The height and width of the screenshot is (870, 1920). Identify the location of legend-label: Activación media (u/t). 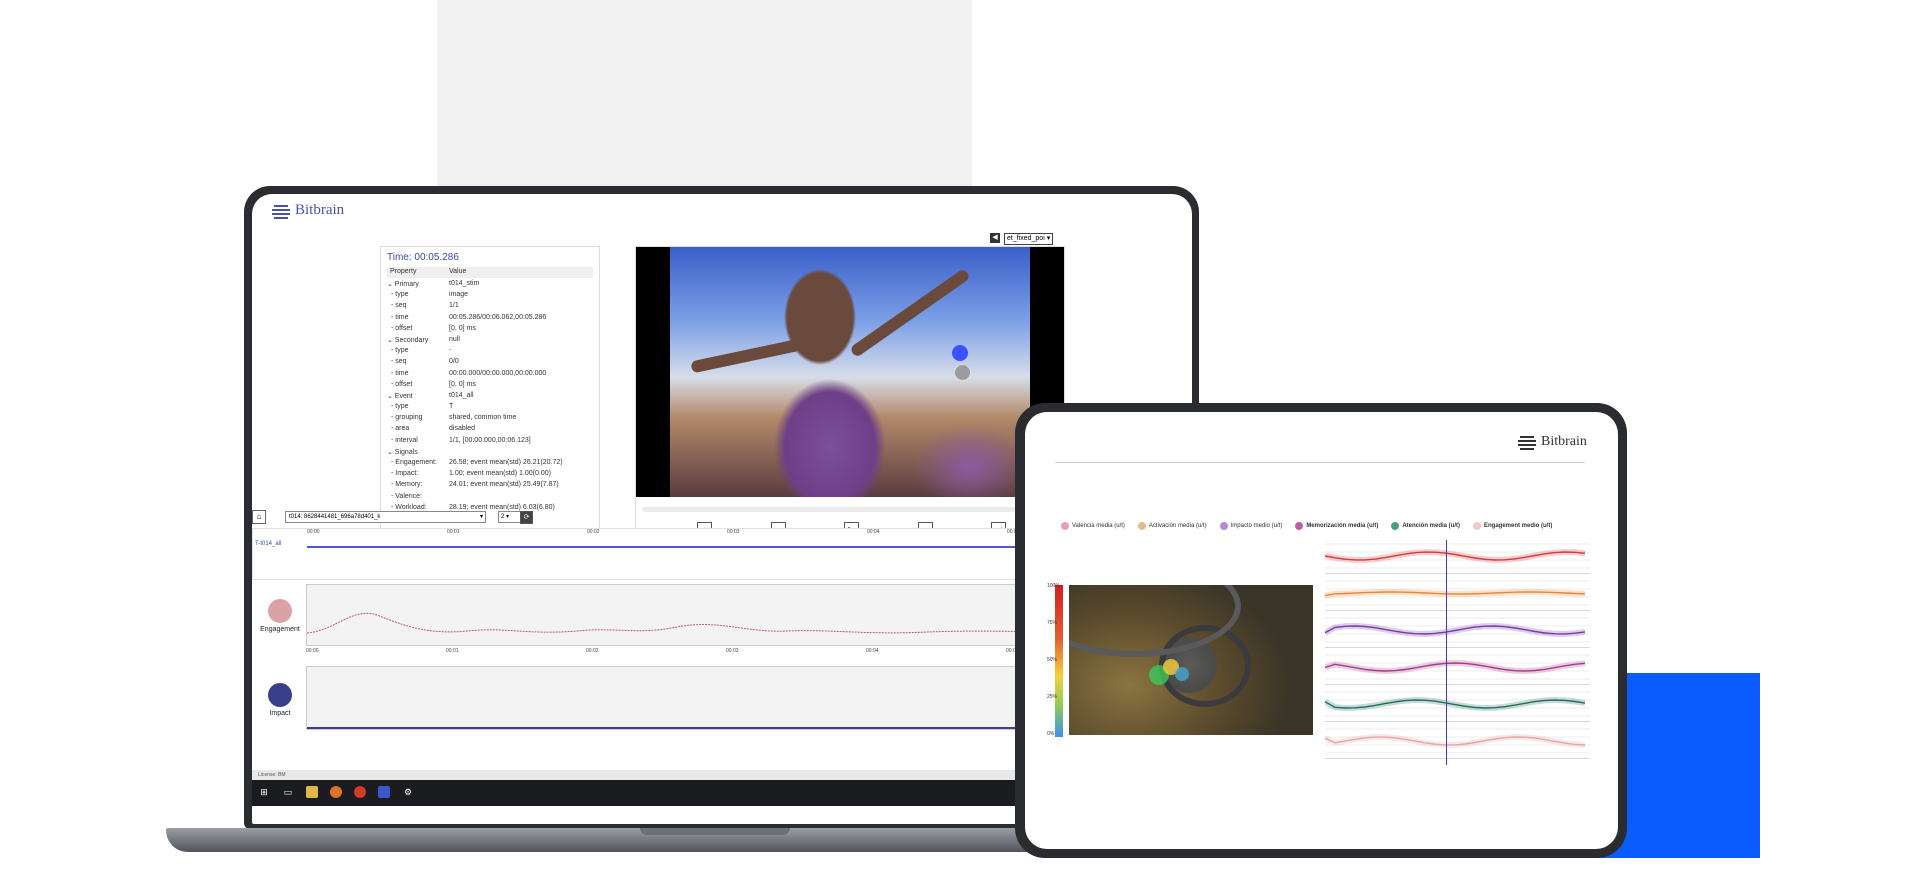
(1177, 526).